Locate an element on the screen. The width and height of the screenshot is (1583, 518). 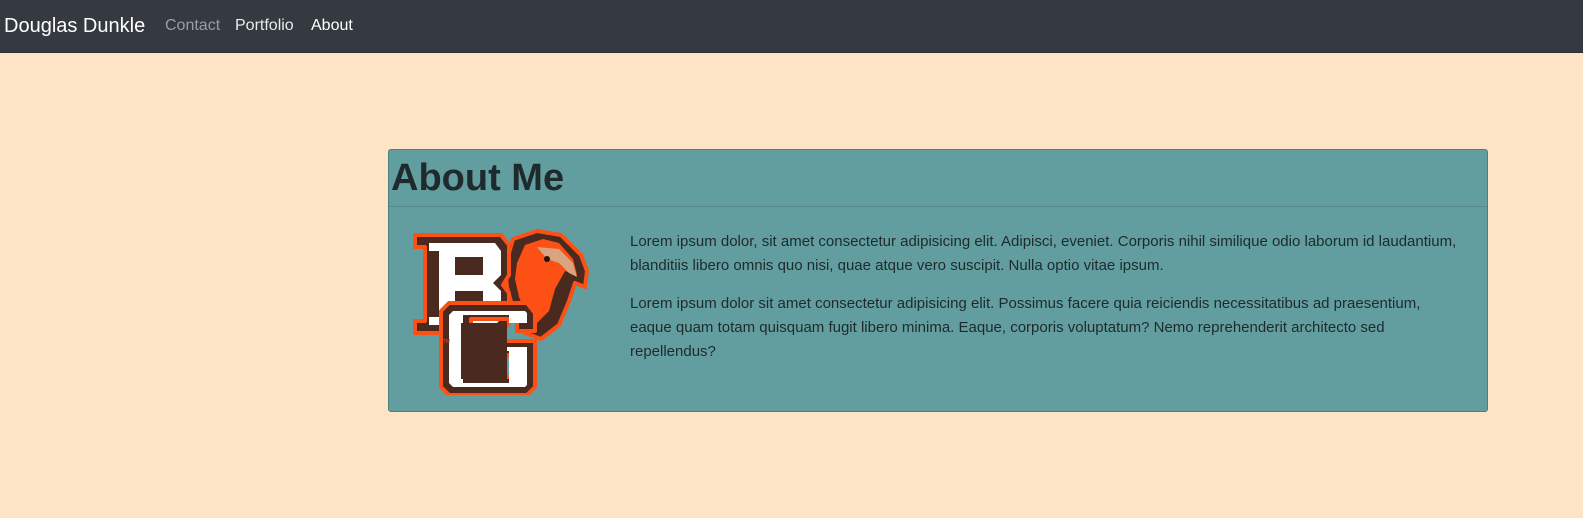
page-title: About Me is located at coordinates (478, 178).